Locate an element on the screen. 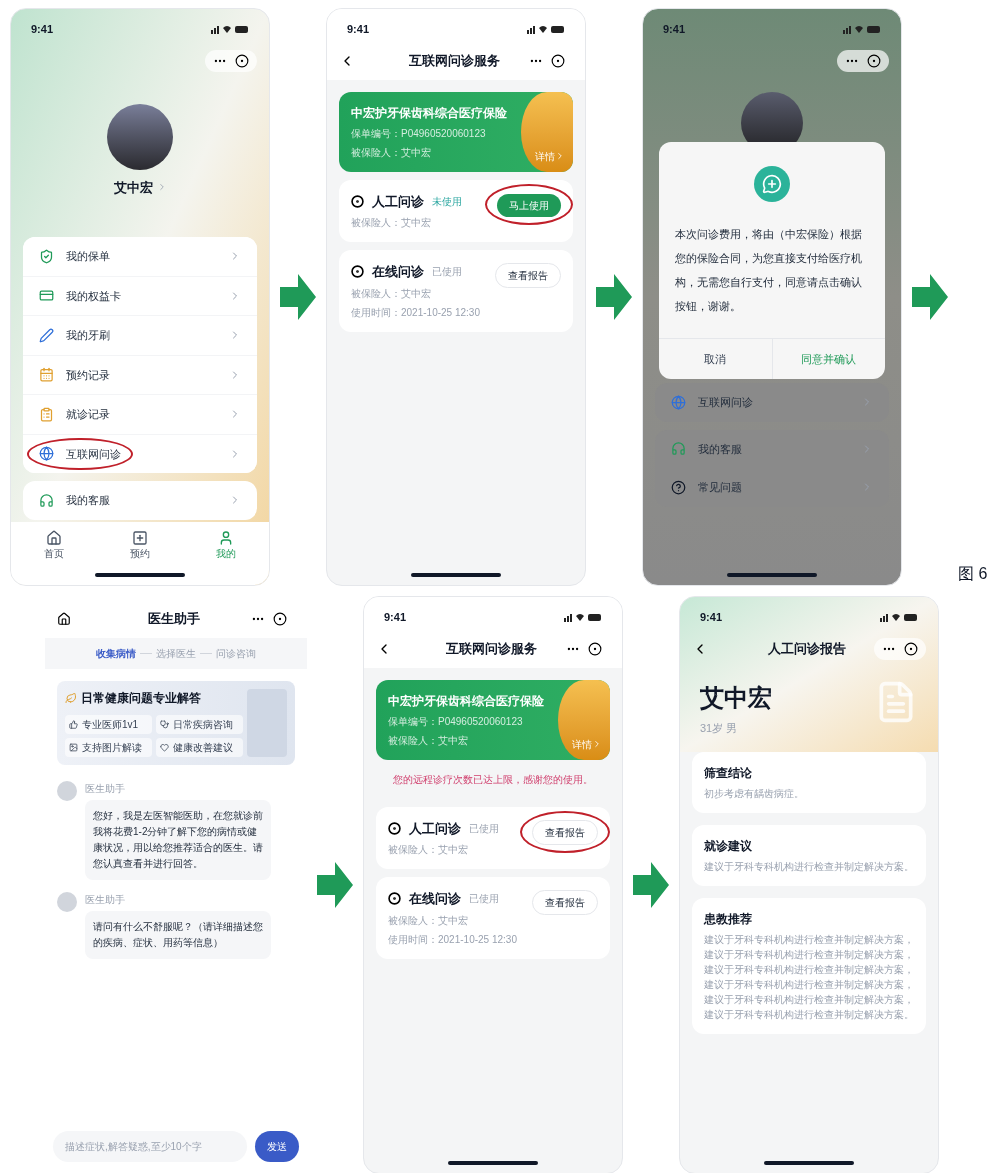 The width and height of the screenshot is (1005, 1173). section-title: 筛查结论 is located at coordinates (728, 773).